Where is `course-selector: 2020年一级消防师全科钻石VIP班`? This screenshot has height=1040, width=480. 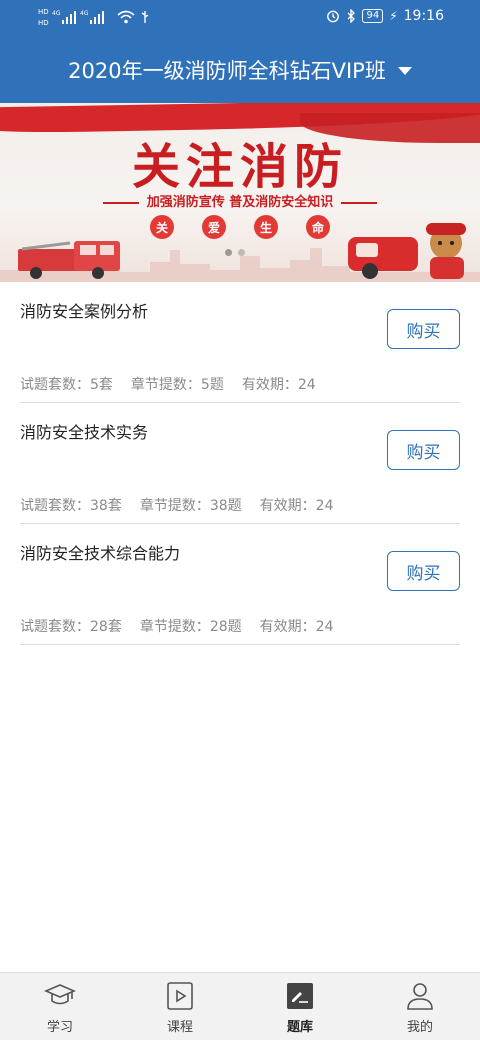
course-selector: 2020年一级消防师全科钻石VIP班 is located at coordinates (240, 70).